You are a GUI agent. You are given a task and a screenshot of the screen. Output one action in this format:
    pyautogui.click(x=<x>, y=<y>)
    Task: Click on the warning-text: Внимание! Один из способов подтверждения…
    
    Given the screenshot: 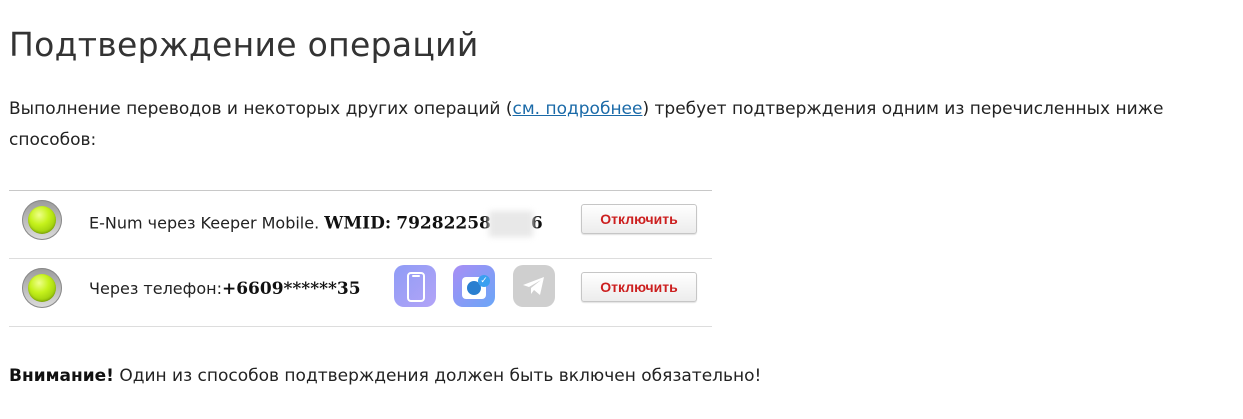 What is the action you would take?
    pyautogui.click(x=385, y=376)
    